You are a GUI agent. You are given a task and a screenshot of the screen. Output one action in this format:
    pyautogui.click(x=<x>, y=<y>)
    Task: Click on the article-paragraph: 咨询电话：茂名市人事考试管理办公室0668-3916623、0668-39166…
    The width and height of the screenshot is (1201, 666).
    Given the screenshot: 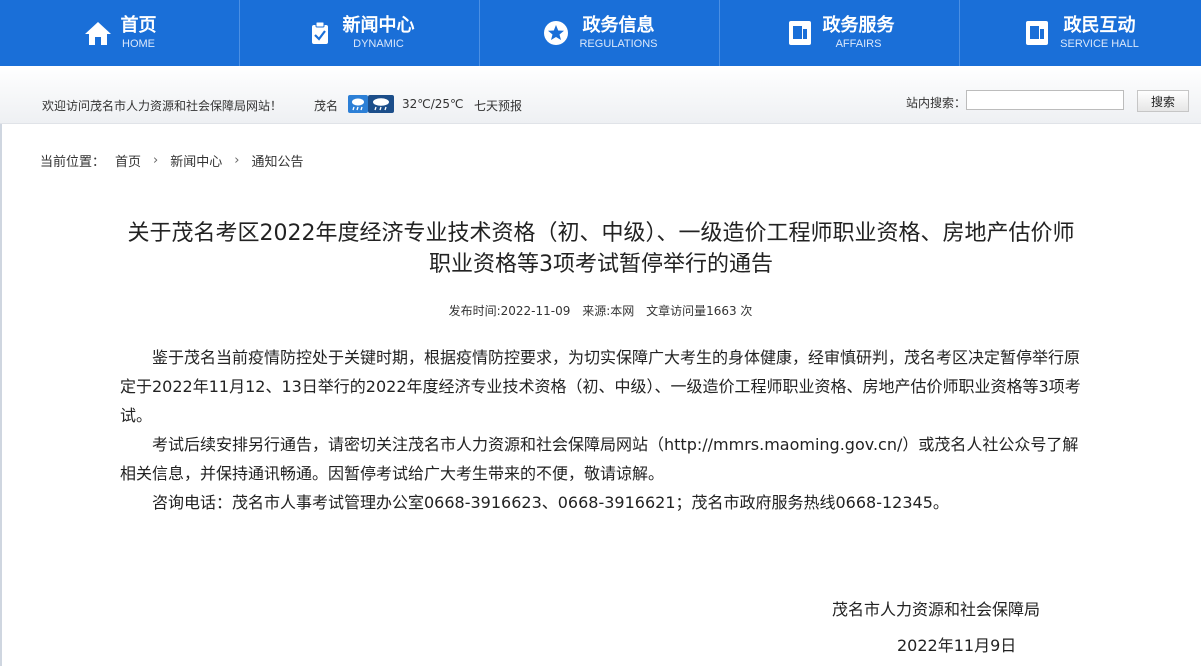 What is the action you would take?
    pyautogui.click(x=550, y=502)
    